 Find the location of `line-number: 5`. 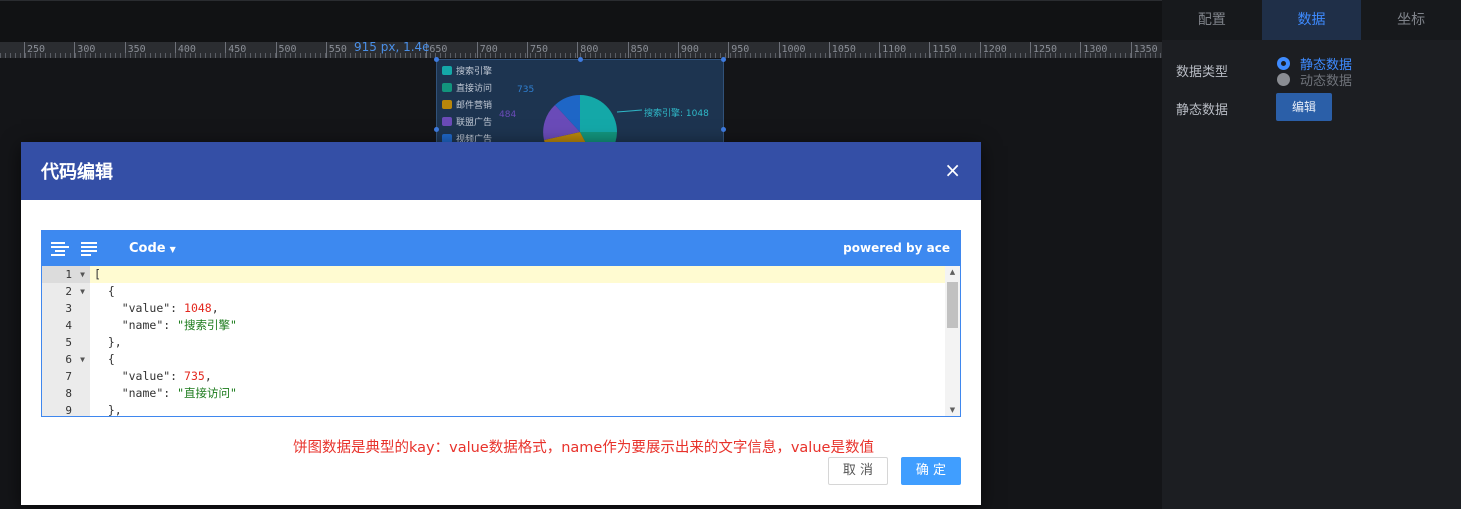

line-number: 5 is located at coordinates (68, 342).